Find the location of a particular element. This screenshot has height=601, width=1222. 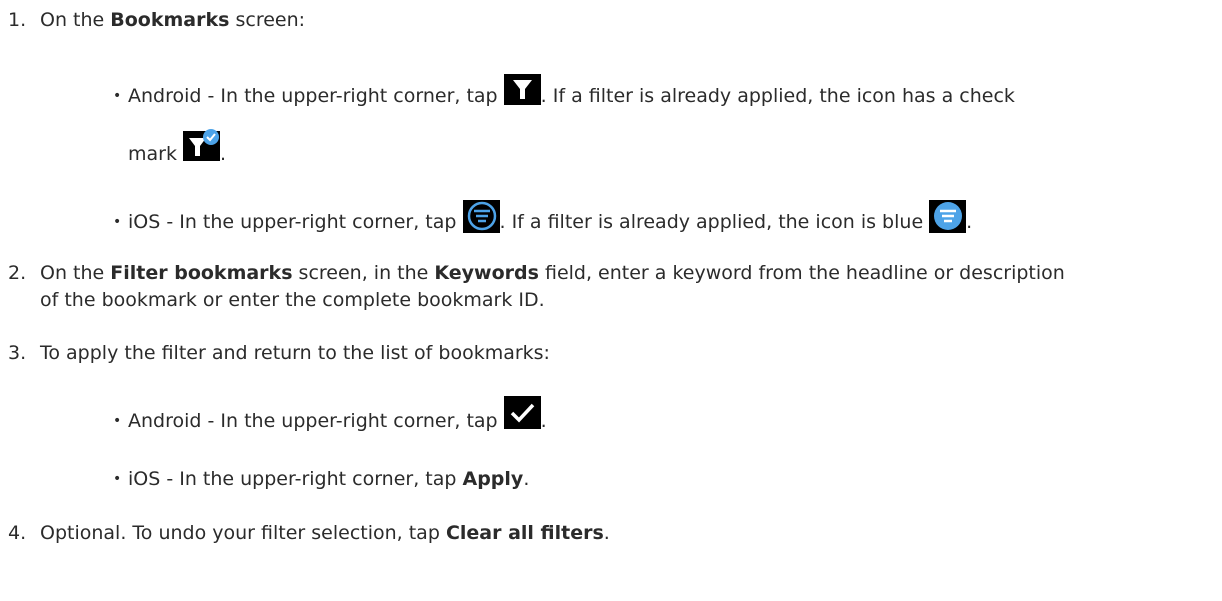

bullet-text: mark is located at coordinates (156, 154).